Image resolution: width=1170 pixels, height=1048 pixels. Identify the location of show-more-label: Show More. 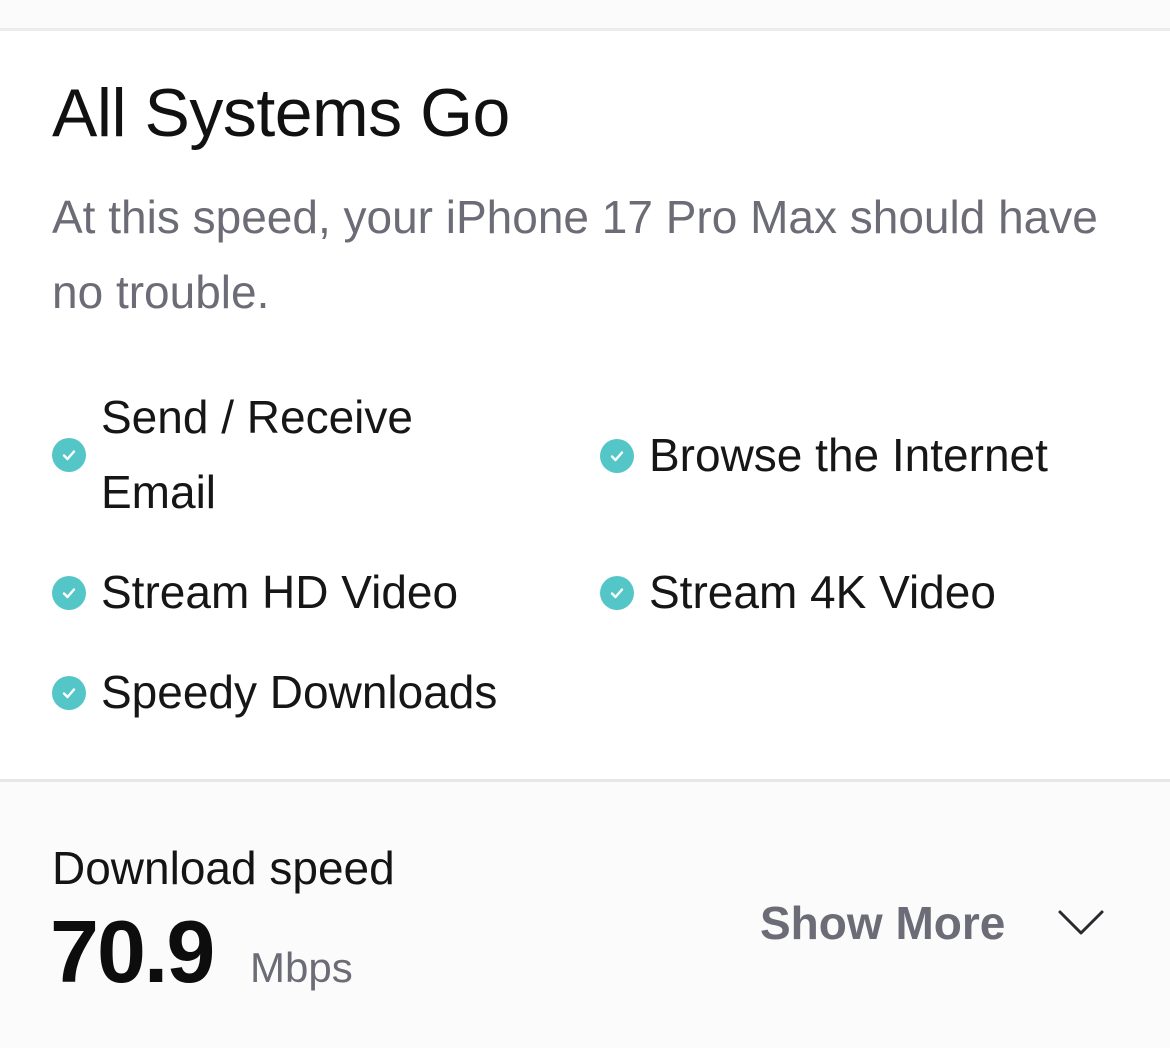
(883, 923).